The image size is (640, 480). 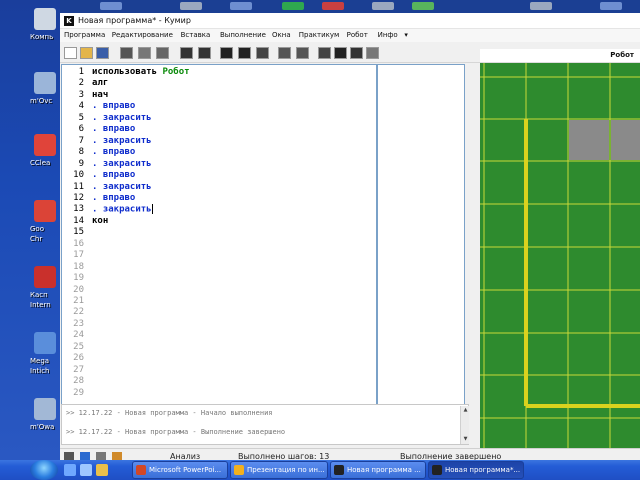 What do you see at coordinates (45, 83) in the screenshot?
I see `movie-icon` at bounding box center [45, 83].